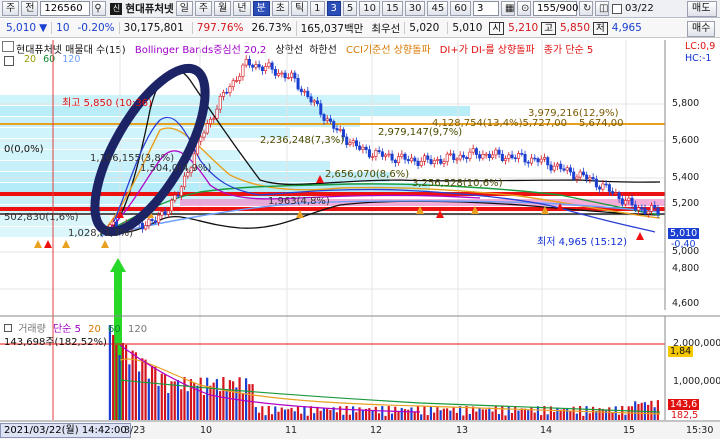 This screenshot has height=439, width=720. I want to click on interval-60: 60, so click(460, 8).